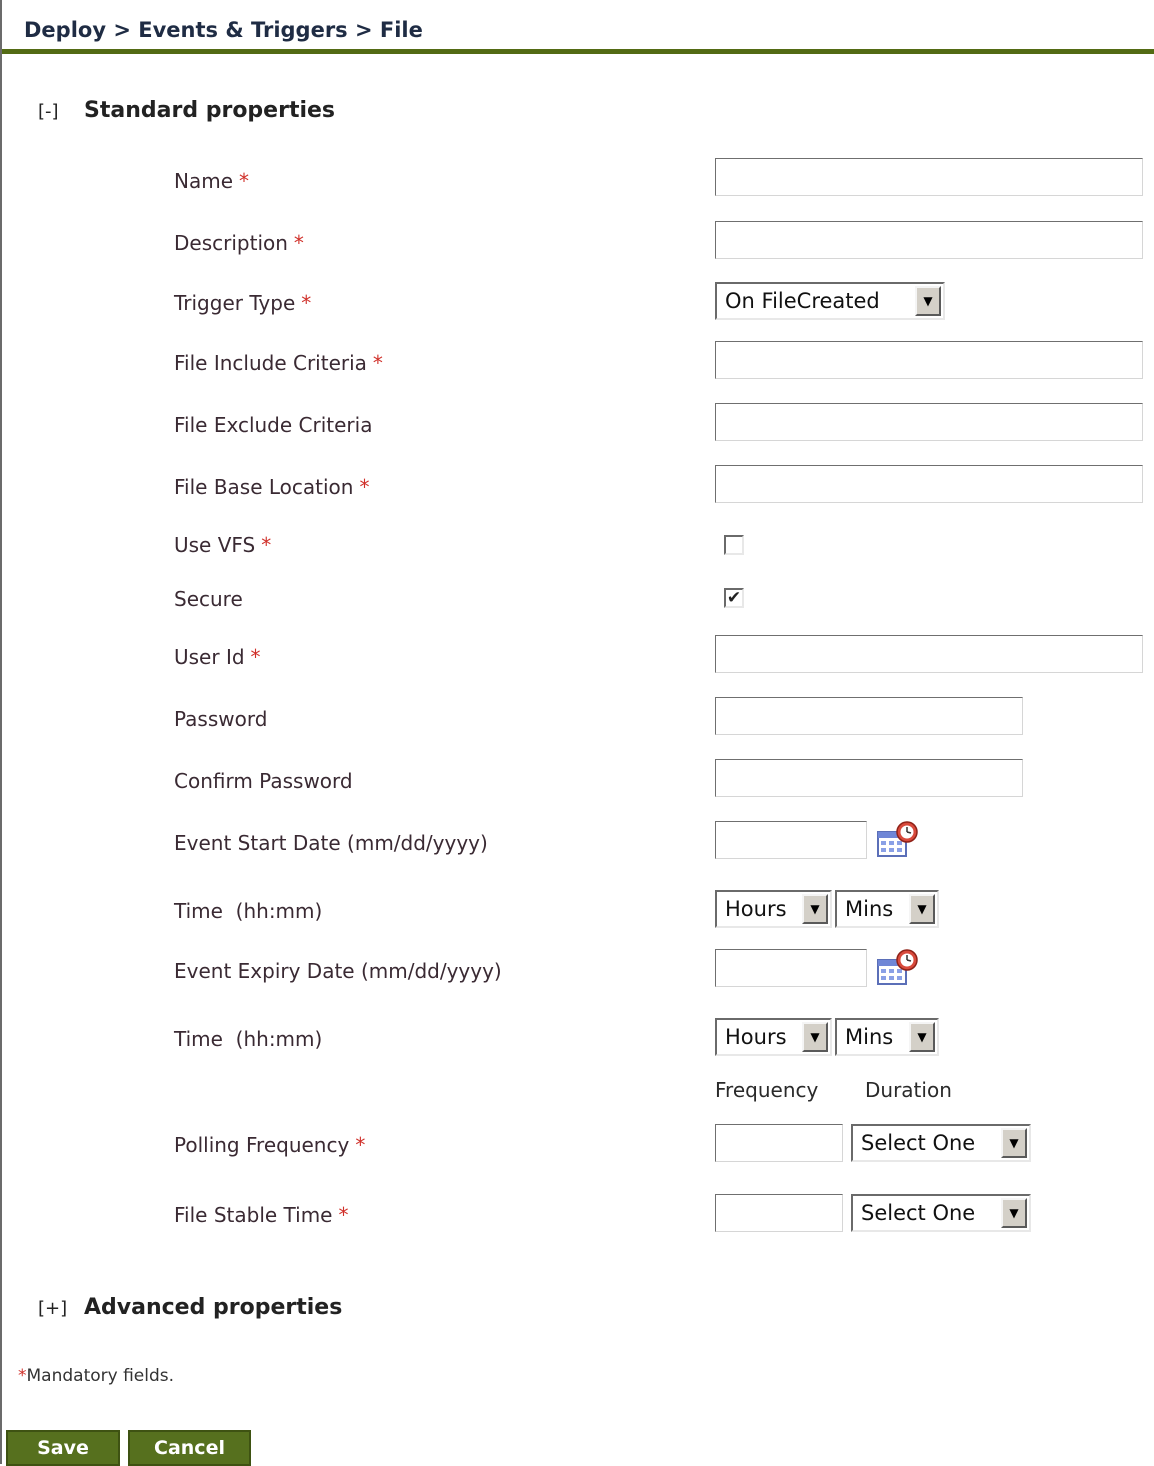 The width and height of the screenshot is (1154, 1466). I want to click on password-input, so click(869, 716).